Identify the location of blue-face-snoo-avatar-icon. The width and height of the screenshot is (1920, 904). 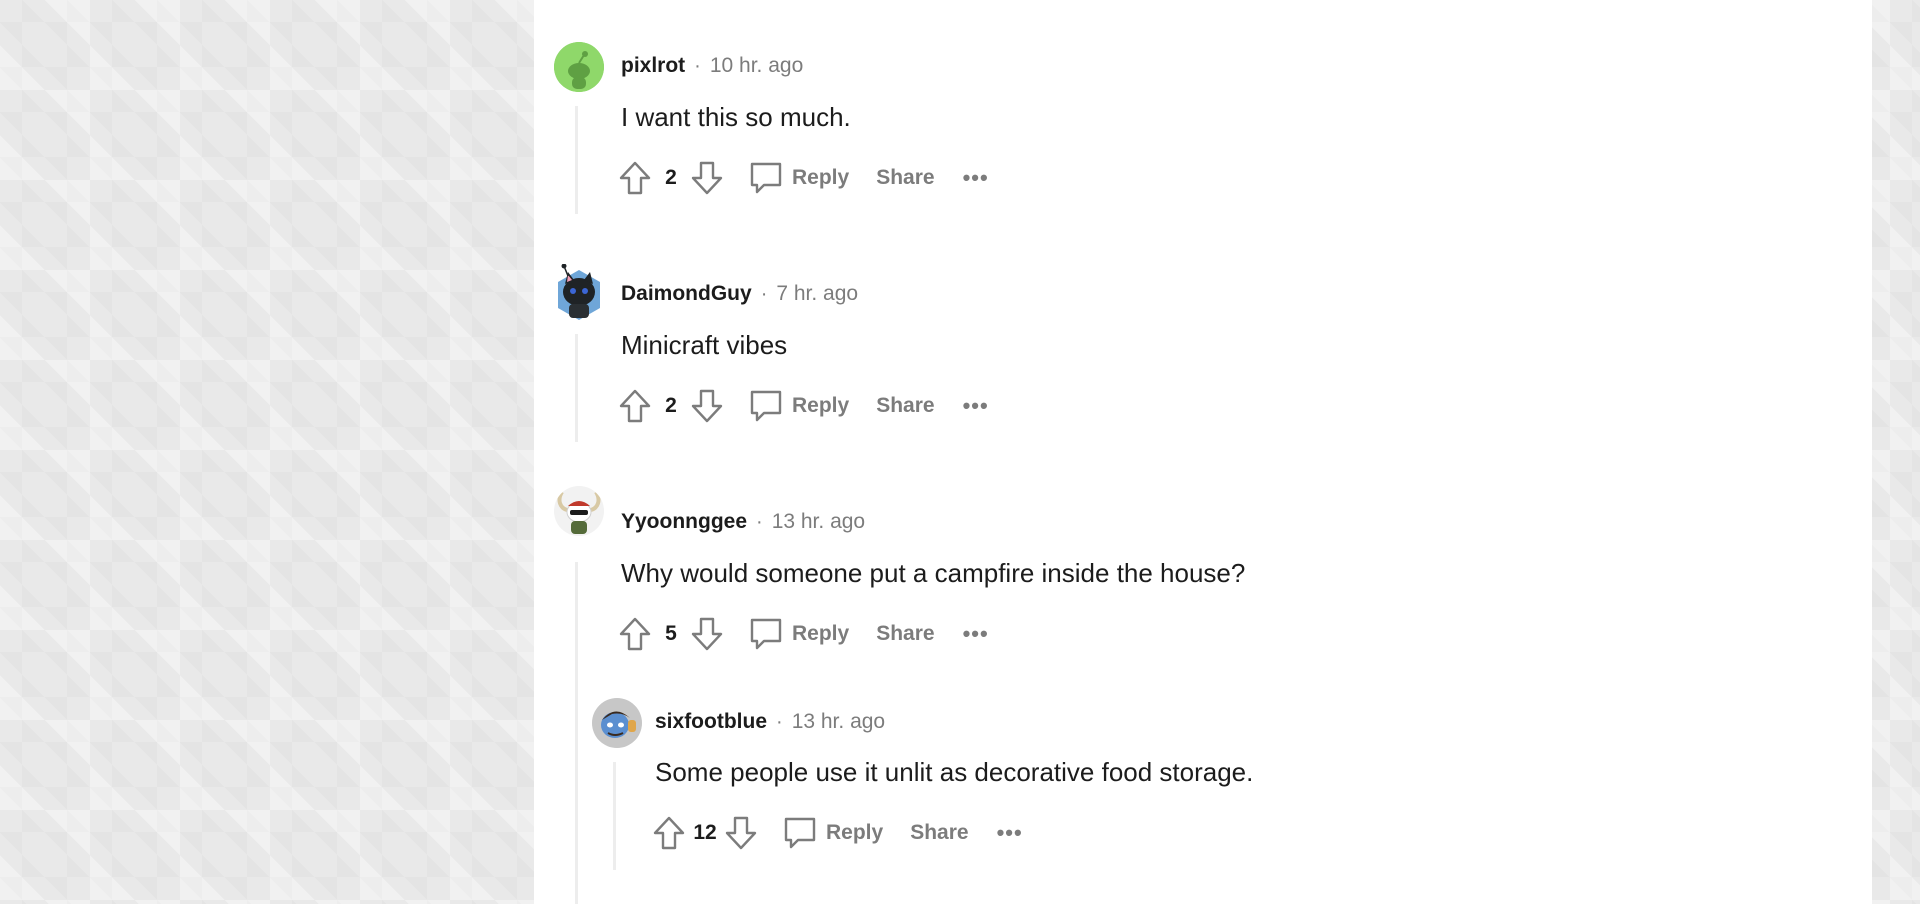
(617, 723).